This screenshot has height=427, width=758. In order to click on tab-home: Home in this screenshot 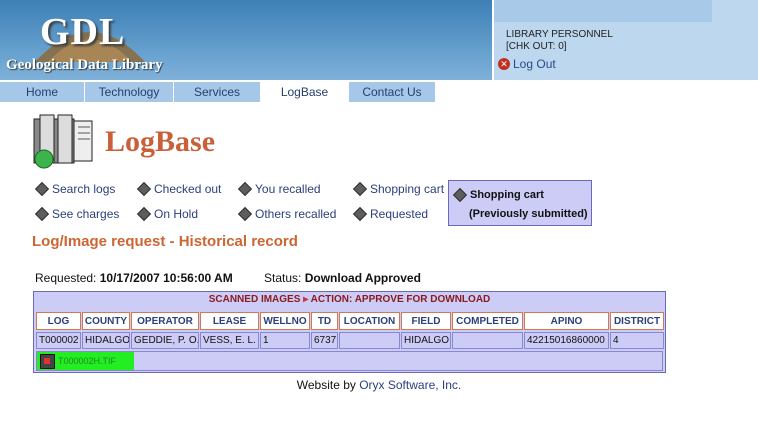, I will do `click(42, 92)`.